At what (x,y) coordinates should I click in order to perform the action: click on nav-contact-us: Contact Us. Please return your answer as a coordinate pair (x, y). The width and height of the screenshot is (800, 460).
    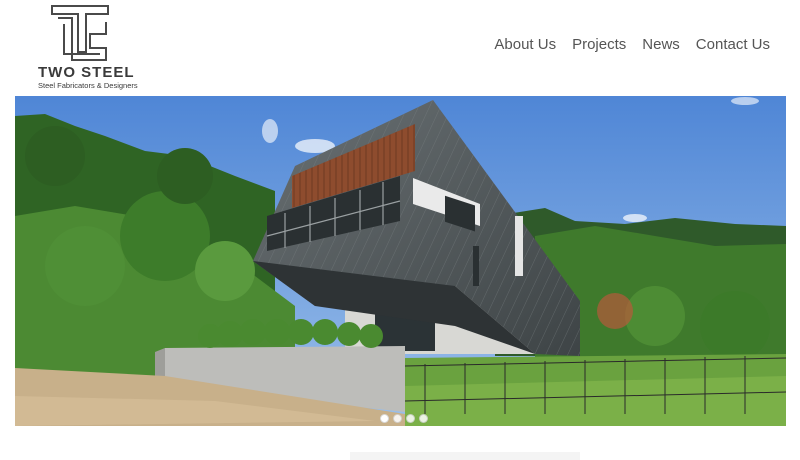
    Looking at the image, I should click on (733, 44).